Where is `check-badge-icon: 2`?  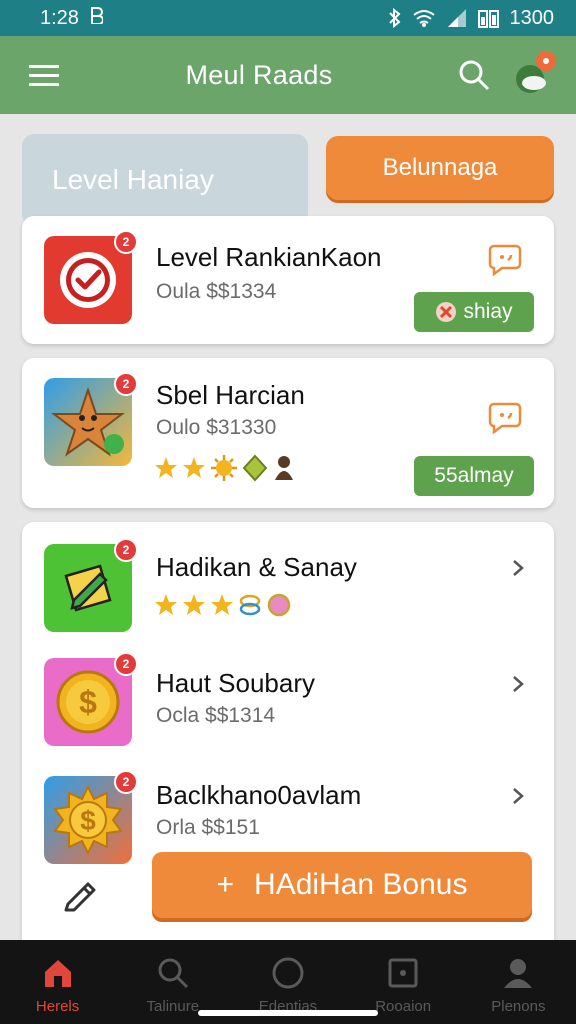
check-badge-icon: 2 is located at coordinates (91, 277).